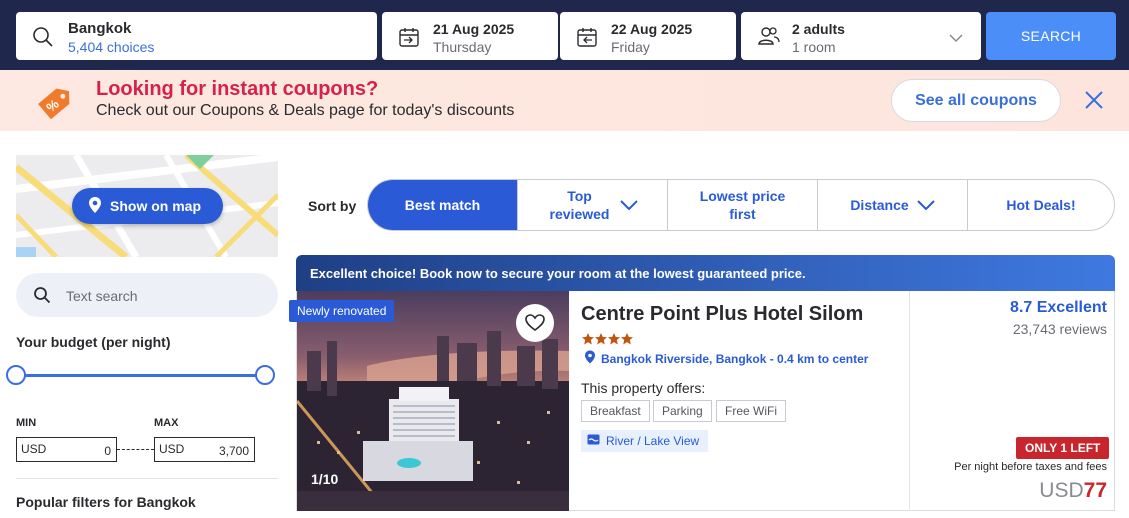 Image resolution: width=1129 pixels, height=518 pixels. What do you see at coordinates (653, 441) in the screenshot?
I see `view-label: River / Lake View` at bounding box center [653, 441].